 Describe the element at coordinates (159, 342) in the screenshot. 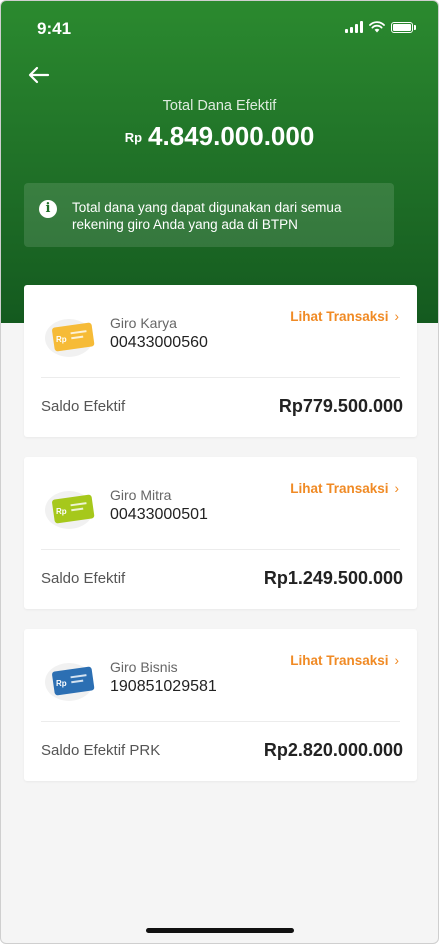

I see `account-number: 00433000560` at that location.